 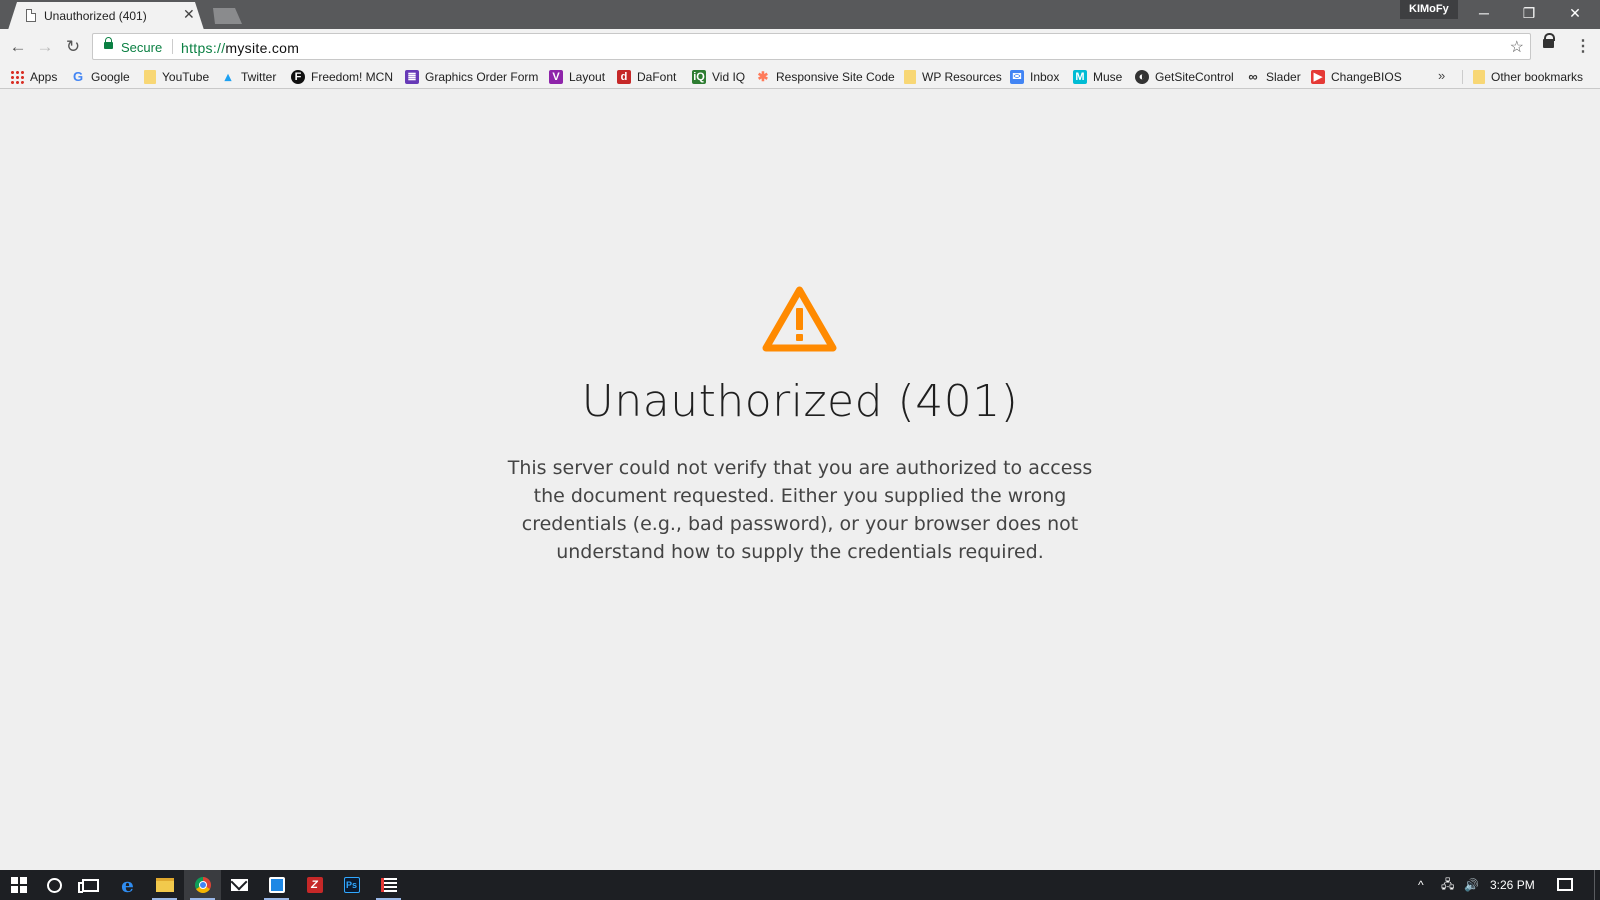 I want to click on bookmark-label: Apps, so click(x=44, y=77).